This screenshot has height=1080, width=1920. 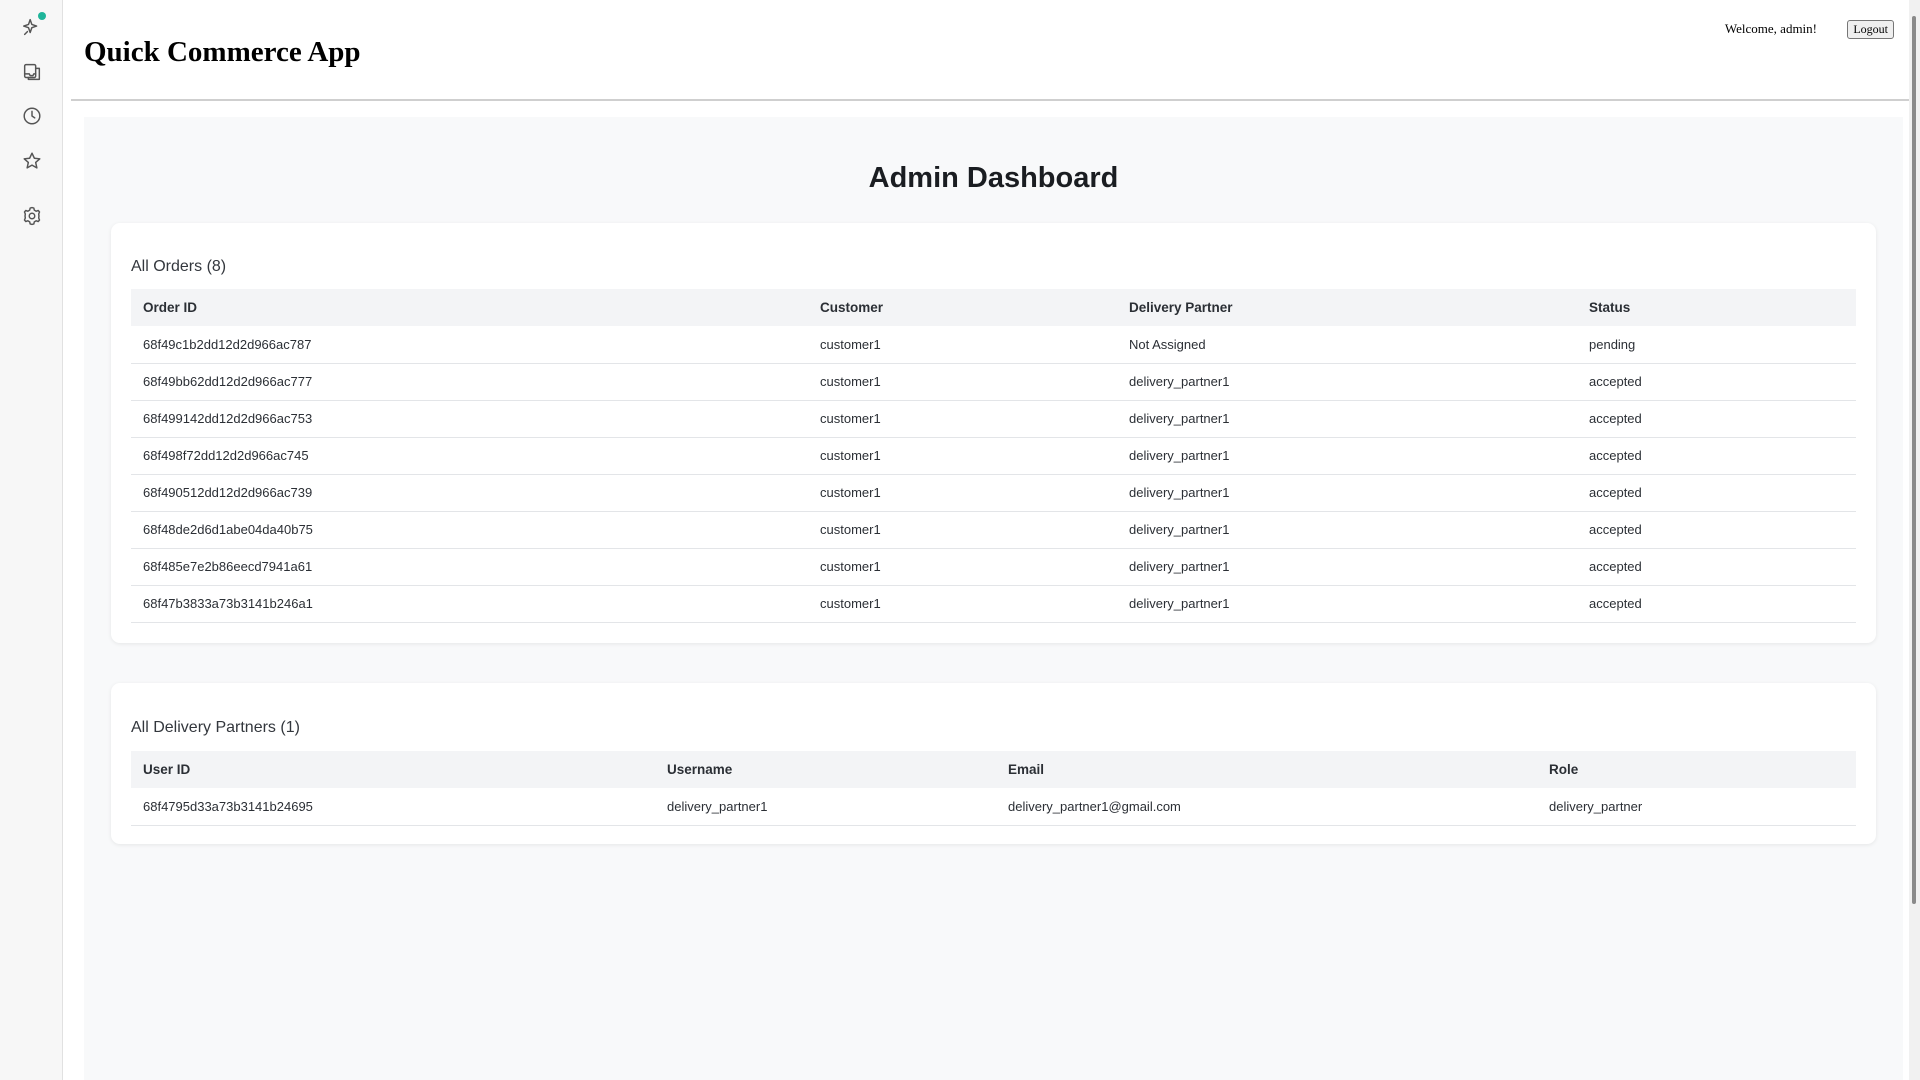 What do you see at coordinates (215, 727) in the screenshot?
I see `delivery-partners-title: All Delivery Partners (1)` at bounding box center [215, 727].